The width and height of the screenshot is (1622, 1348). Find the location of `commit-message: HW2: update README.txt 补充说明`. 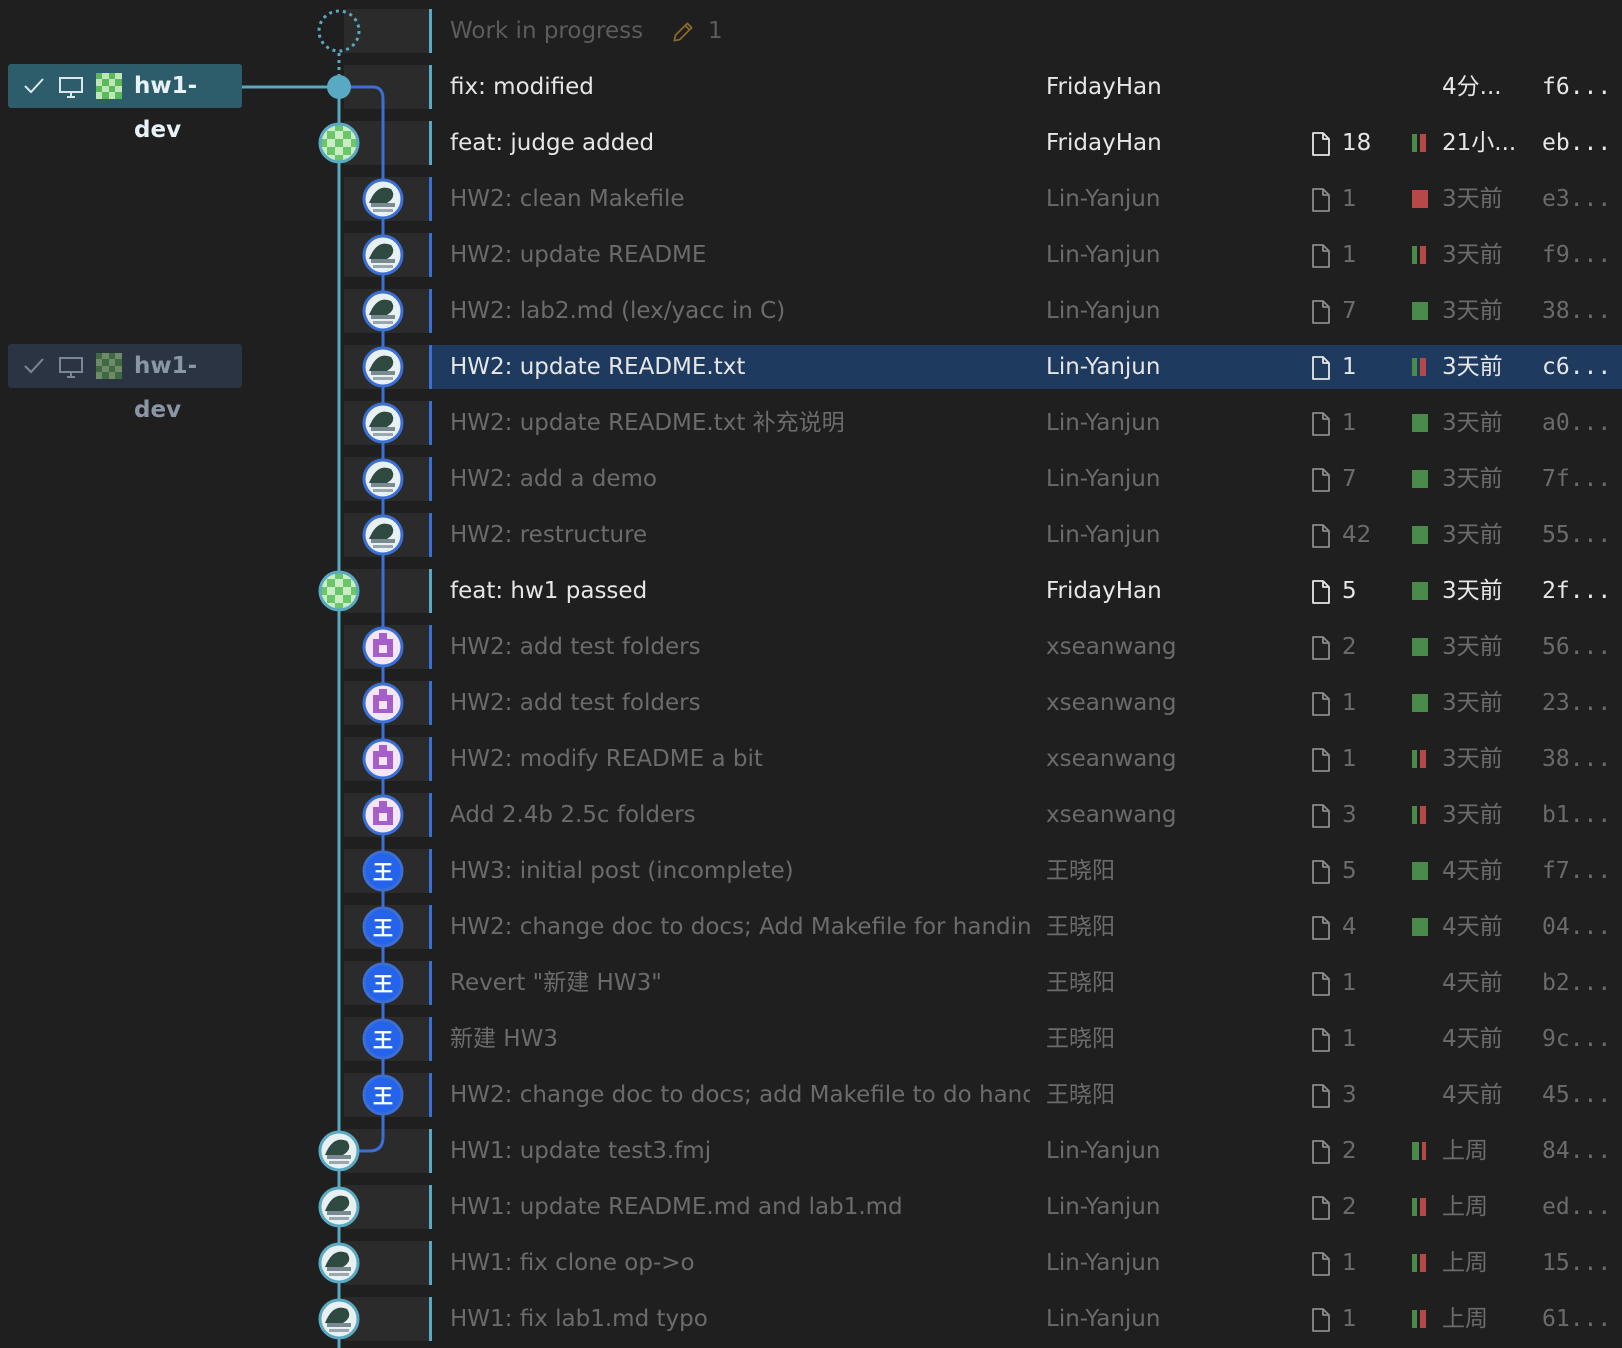

commit-message: HW2: update README.txt 补充说明 is located at coordinates (647, 423).